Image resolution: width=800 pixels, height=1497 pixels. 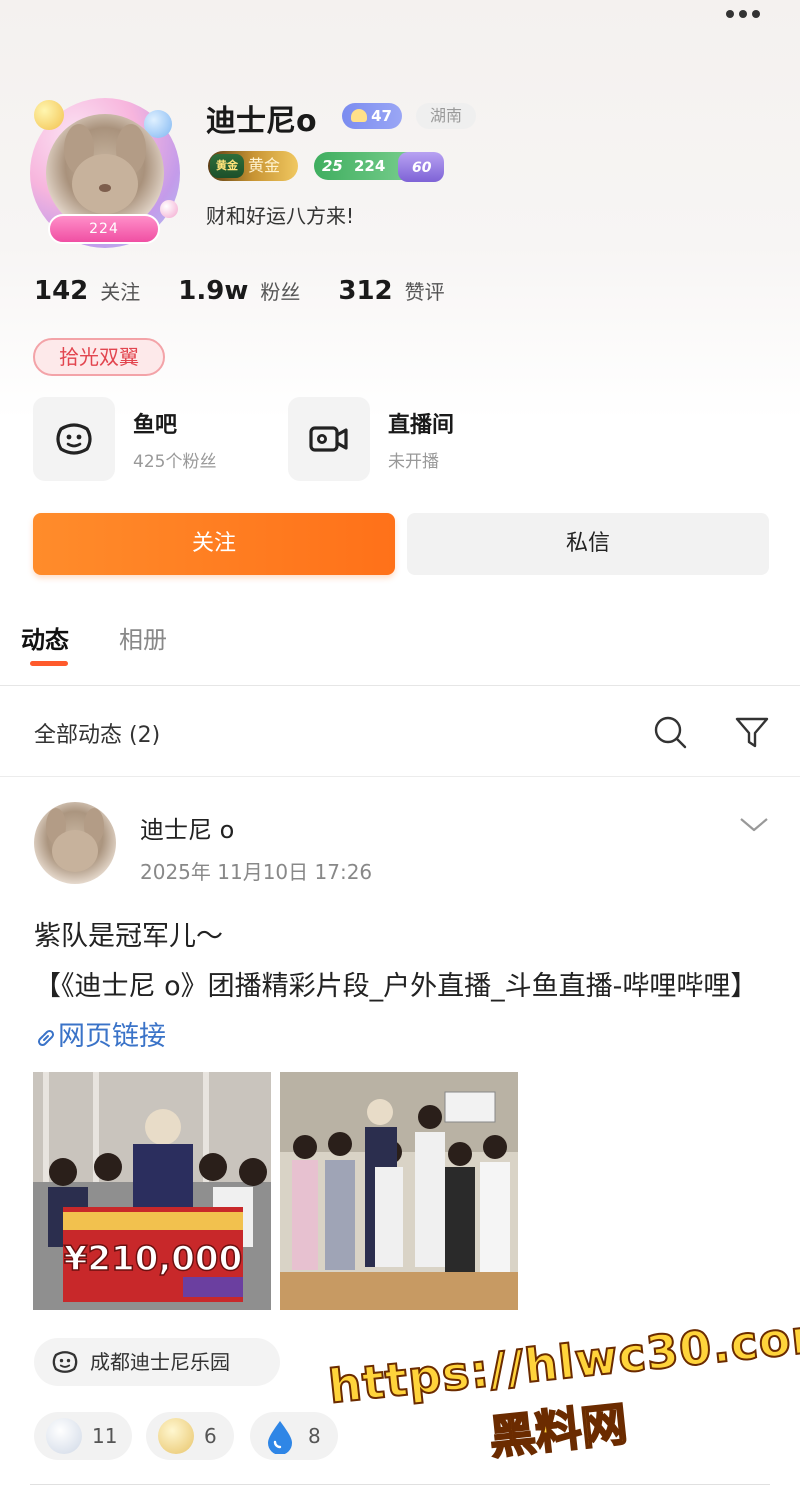 What do you see at coordinates (176, 1436) in the screenshot?
I see `laughing-sticker-icon` at bounding box center [176, 1436].